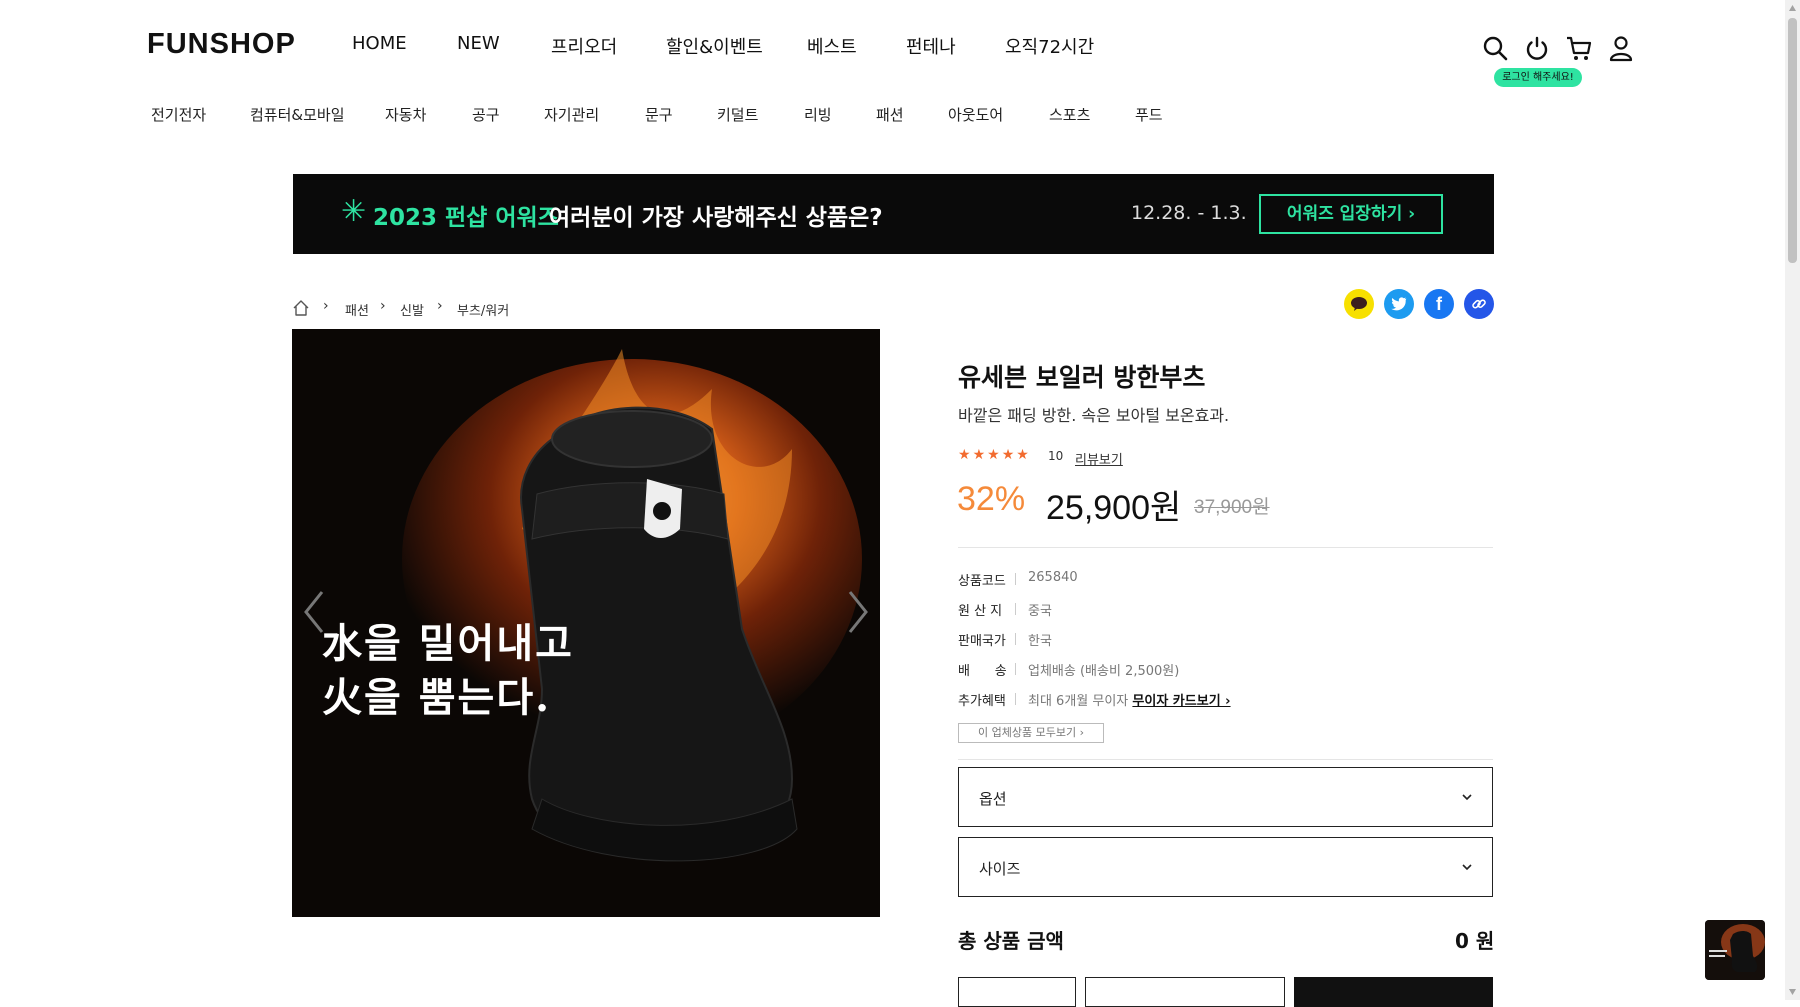 The image size is (1800, 1007). What do you see at coordinates (982, 701) in the screenshot?
I see `spec-key-benefit: 추가혜택` at bounding box center [982, 701].